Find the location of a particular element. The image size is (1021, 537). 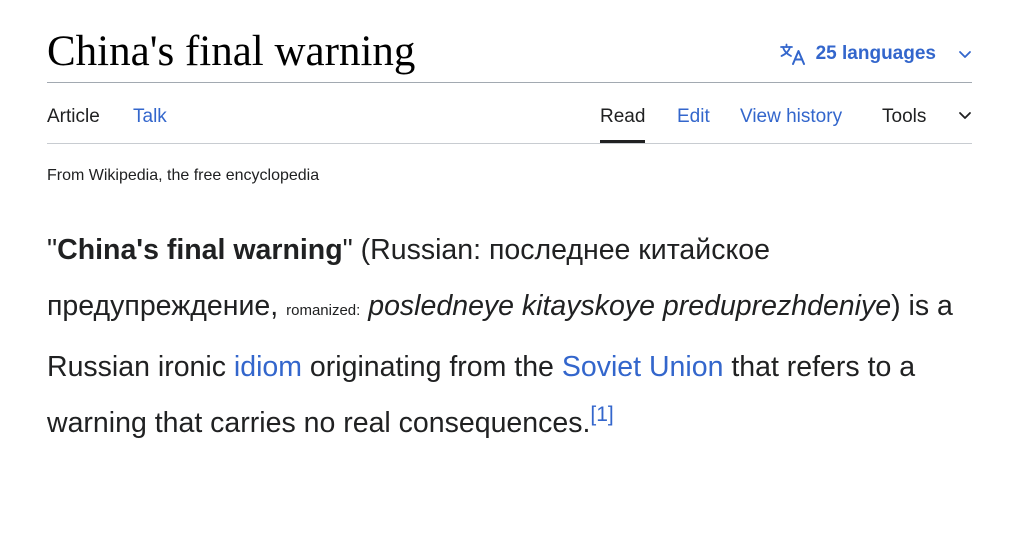

article-subject: China's final warning is located at coordinates (200, 250).